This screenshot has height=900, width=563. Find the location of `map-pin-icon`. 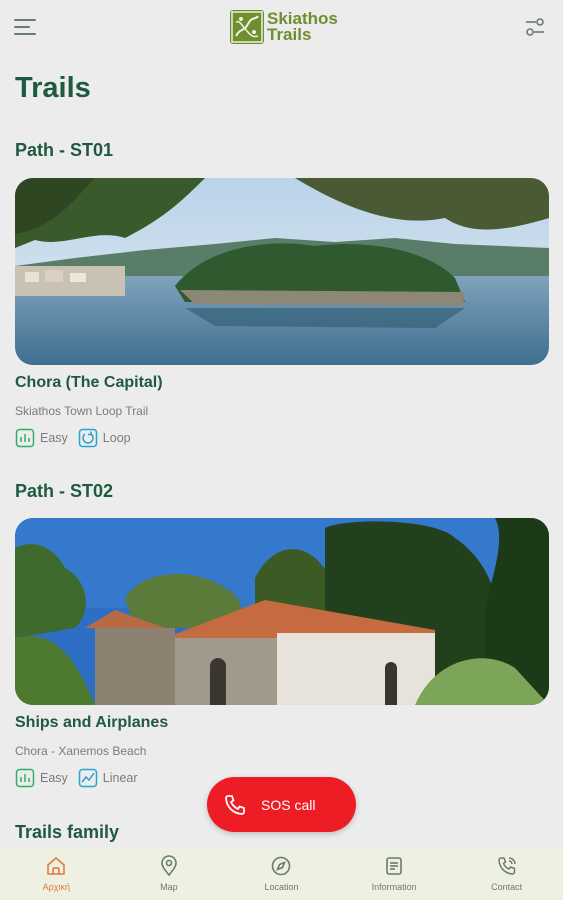

map-pin-icon is located at coordinates (169, 866).